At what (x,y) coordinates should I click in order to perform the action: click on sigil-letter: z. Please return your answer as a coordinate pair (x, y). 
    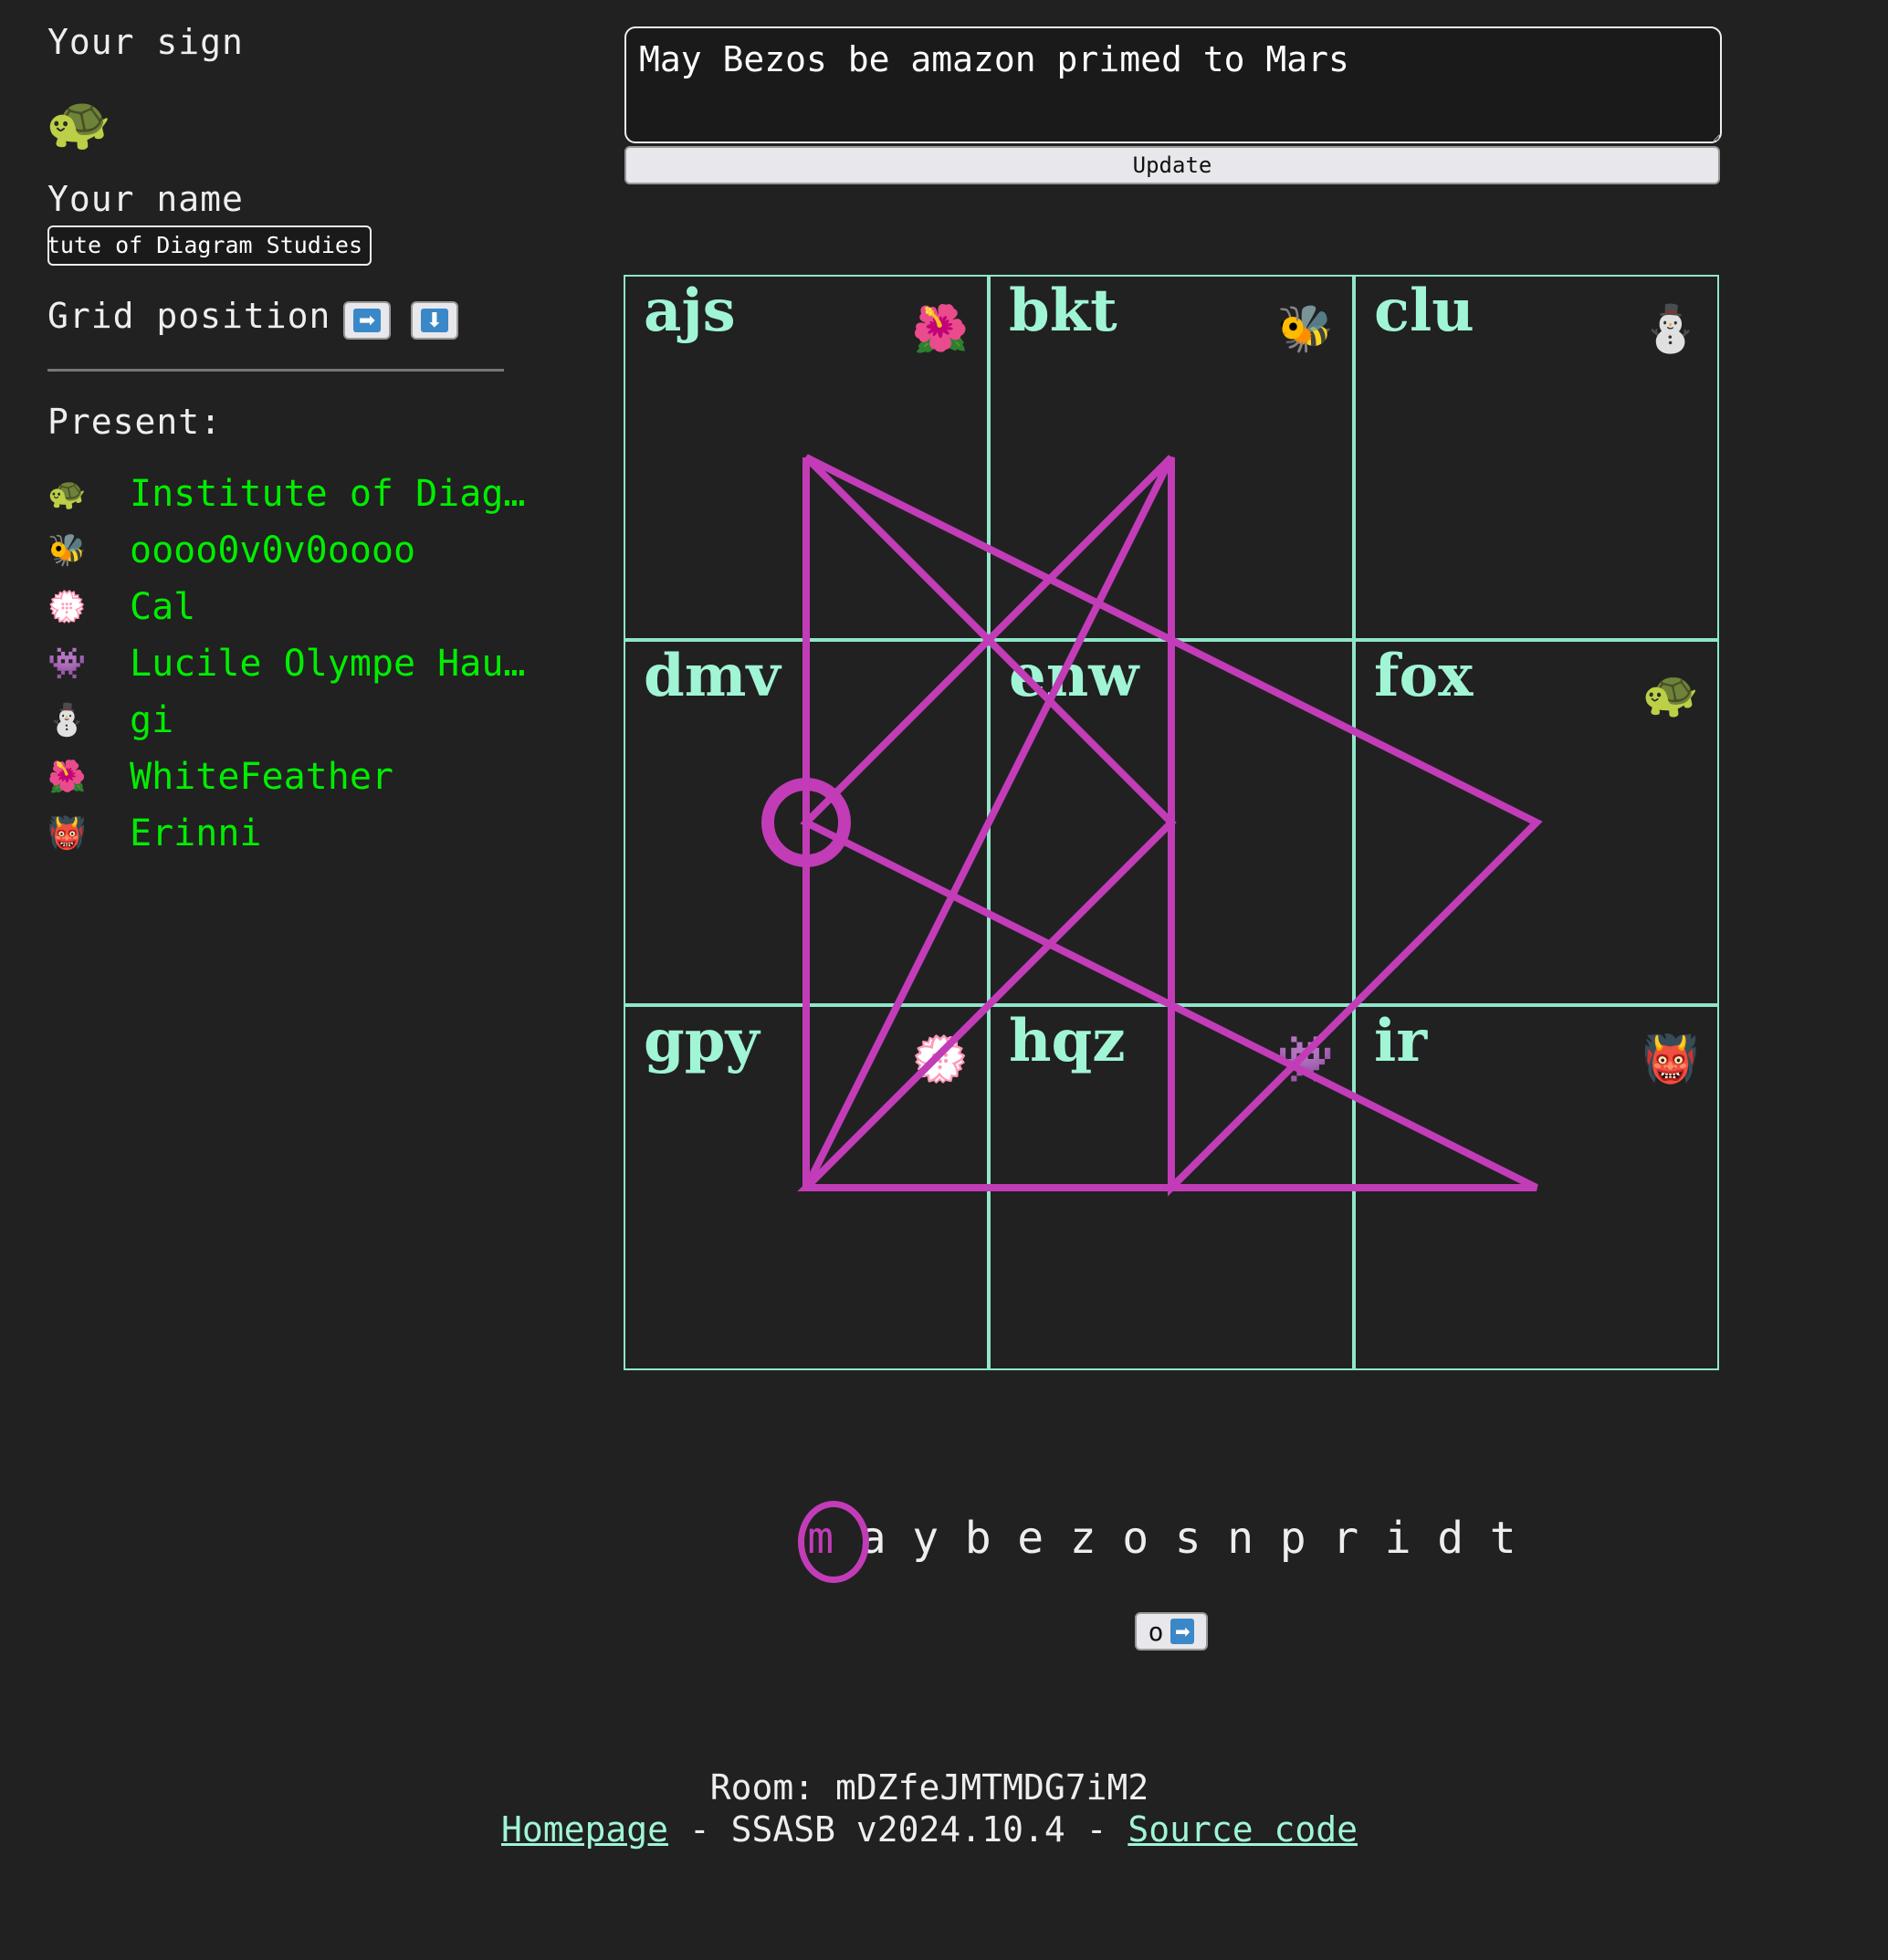
    Looking at the image, I should click on (1082, 1538).